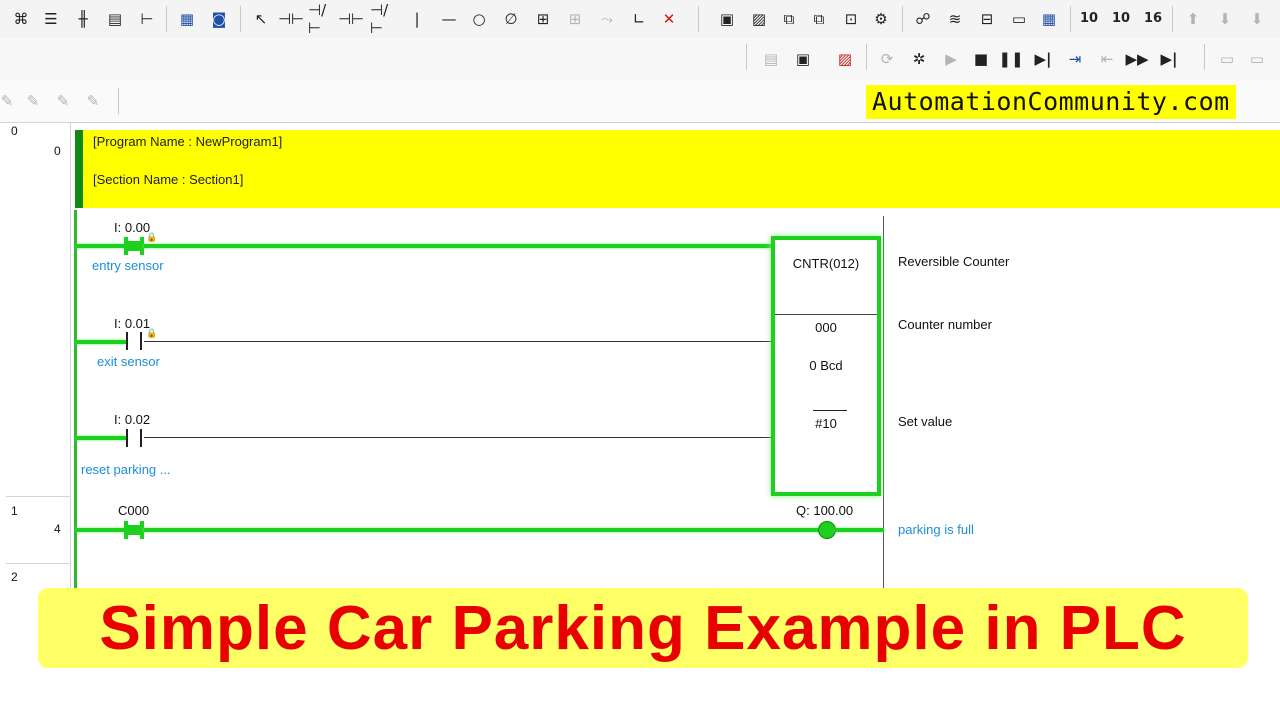 This screenshot has width=1280, height=720. What do you see at coordinates (83, 19) in the screenshot?
I see `ladder-view-icon: ╫` at bounding box center [83, 19].